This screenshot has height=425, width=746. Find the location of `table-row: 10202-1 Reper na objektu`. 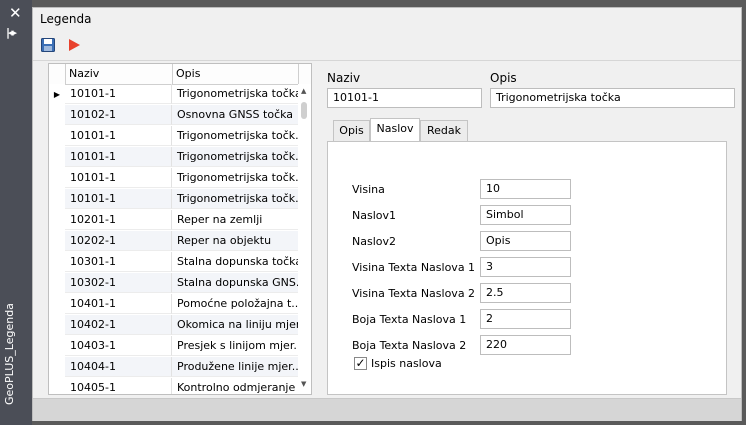

table-row: 10202-1 Reper na objektu is located at coordinates (173, 241).